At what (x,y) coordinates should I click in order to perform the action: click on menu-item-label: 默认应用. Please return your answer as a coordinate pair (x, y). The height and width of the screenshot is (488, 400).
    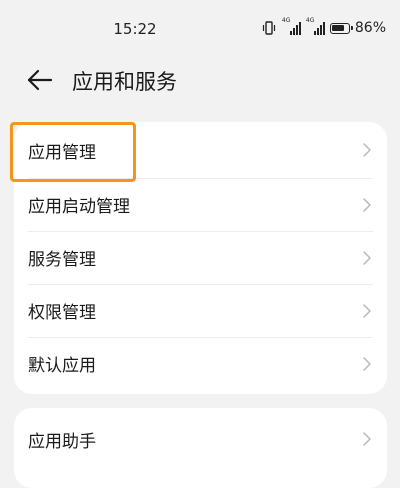
    Looking at the image, I should click on (62, 366).